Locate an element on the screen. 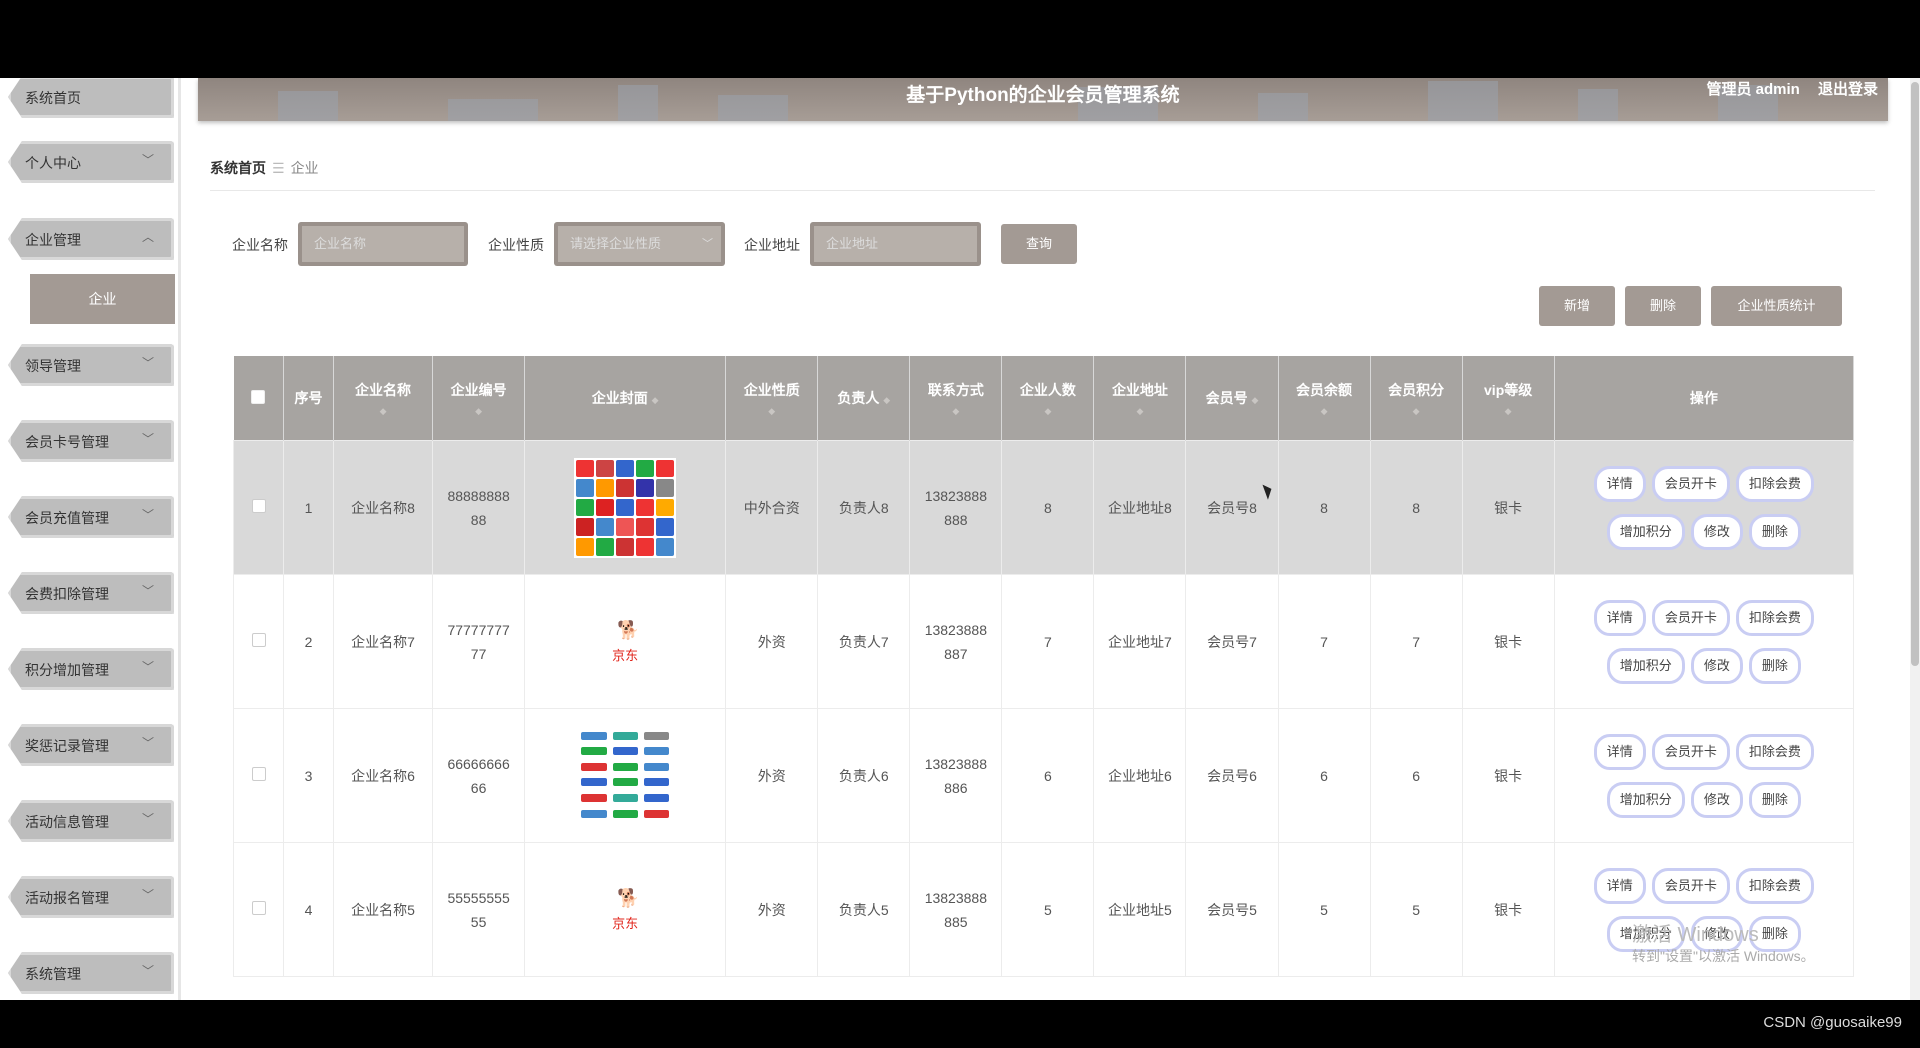 This screenshot has height=1048, width=1920. sidebar-item-card: 会员卡号管理 ﹀ is located at coordinates (91, 441).